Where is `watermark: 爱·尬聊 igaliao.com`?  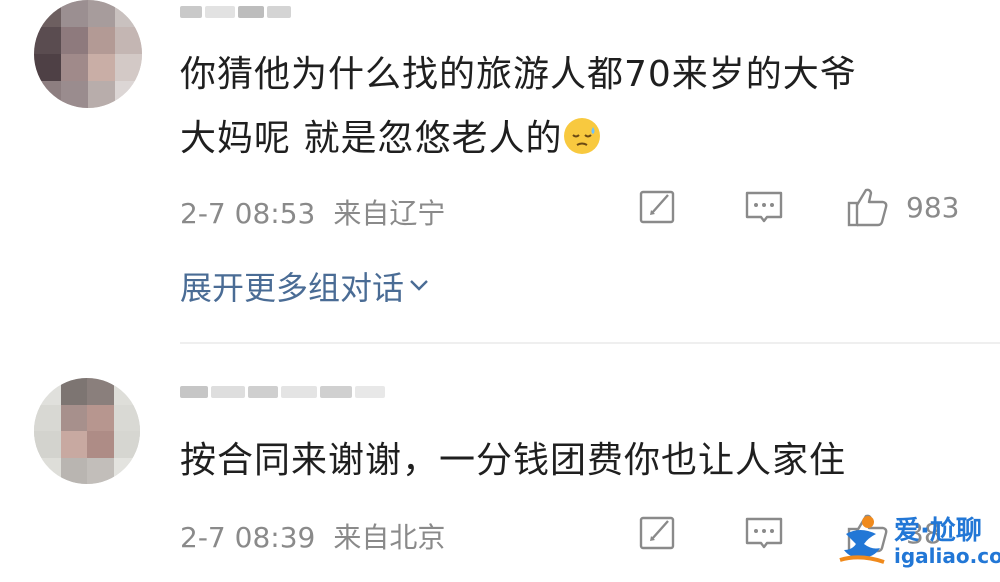
watermark: 爱·尬聊 igaliao.com is located at coordinates (918, 544).